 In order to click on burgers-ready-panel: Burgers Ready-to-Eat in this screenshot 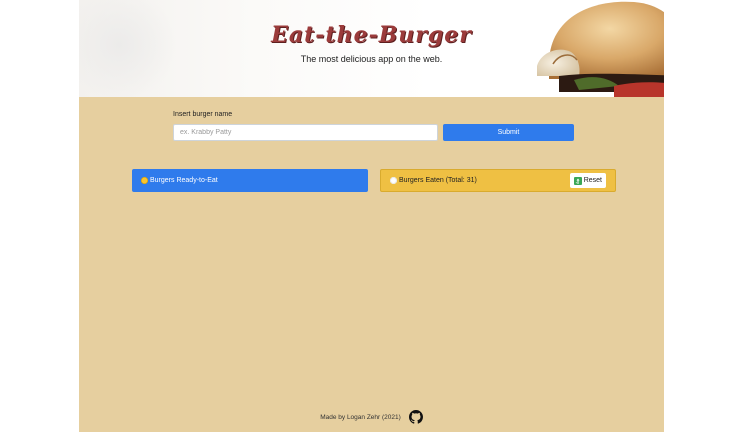, I will do `click(250, 180)`.